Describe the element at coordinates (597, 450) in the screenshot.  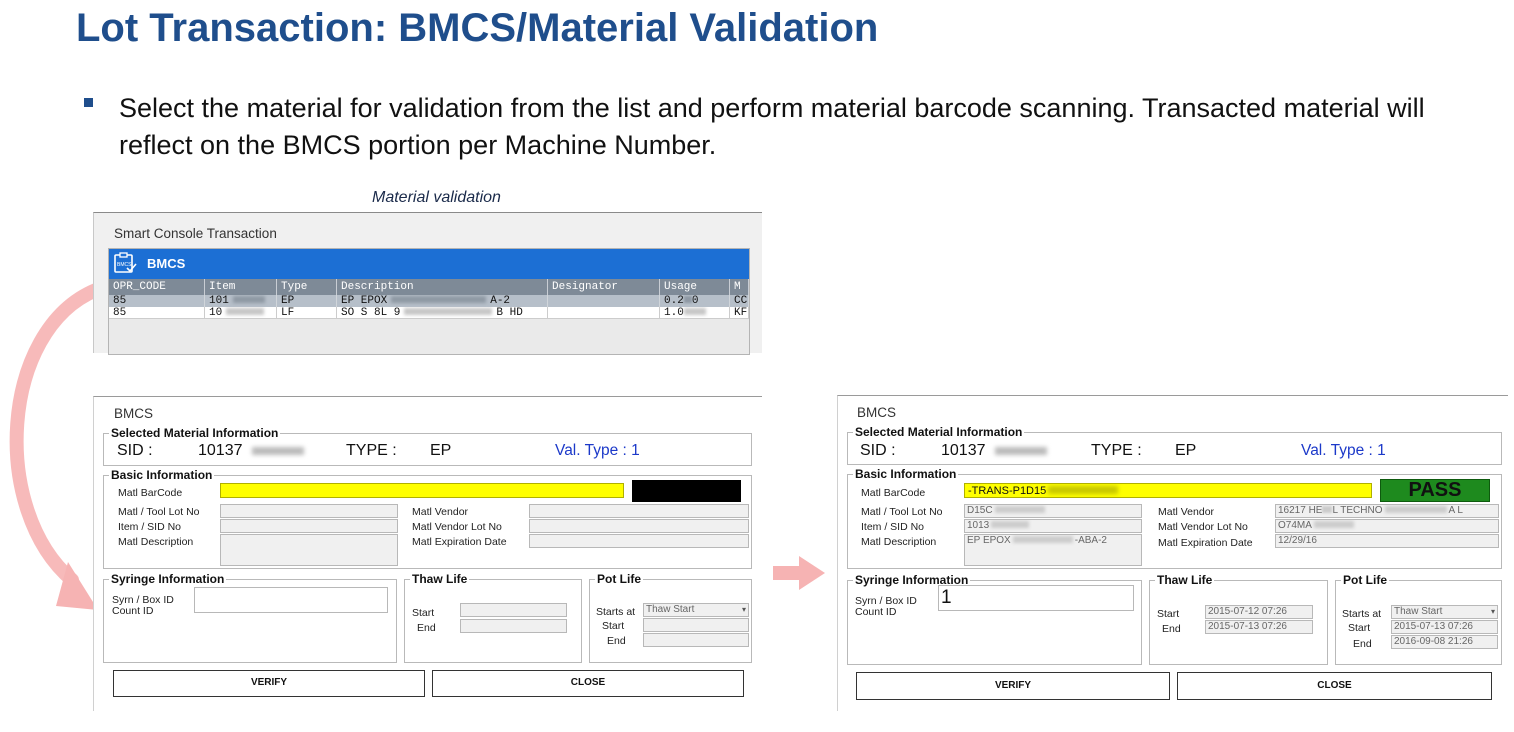
I see `val-type: Val. Type : 1` at that location.